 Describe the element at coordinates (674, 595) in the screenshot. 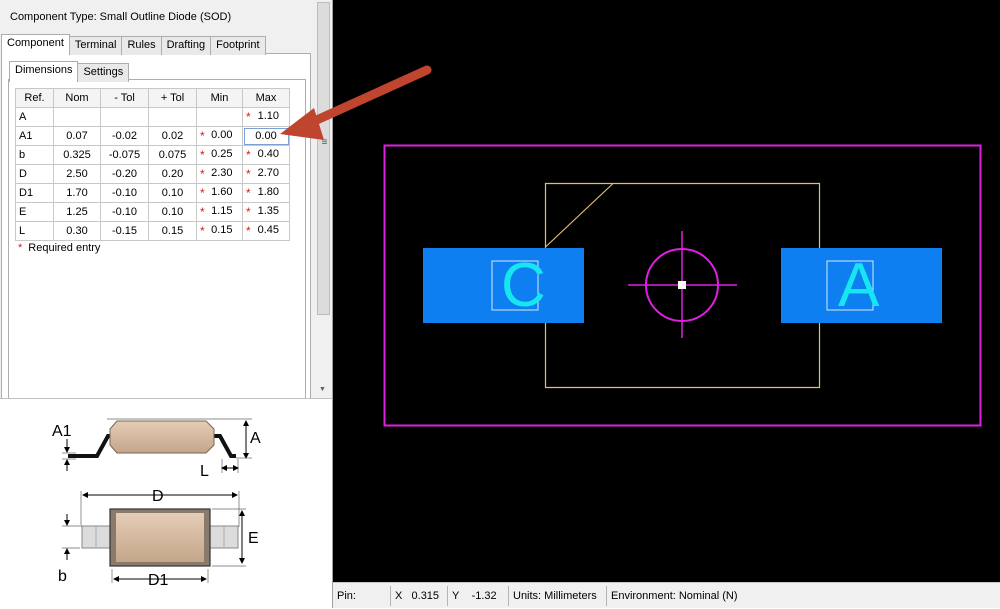

I see `status-environment: Environment: Nominal (N)` at that location.